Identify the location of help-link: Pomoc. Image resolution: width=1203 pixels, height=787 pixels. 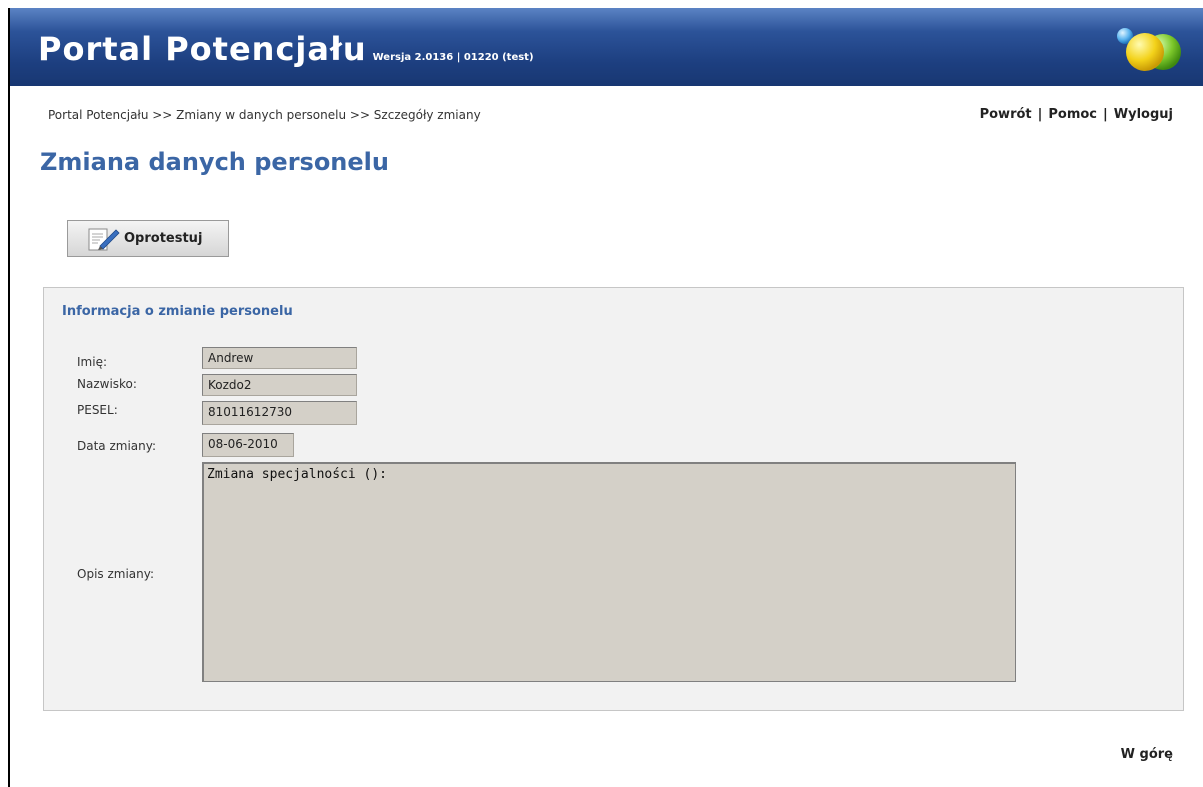
(1072, 114).